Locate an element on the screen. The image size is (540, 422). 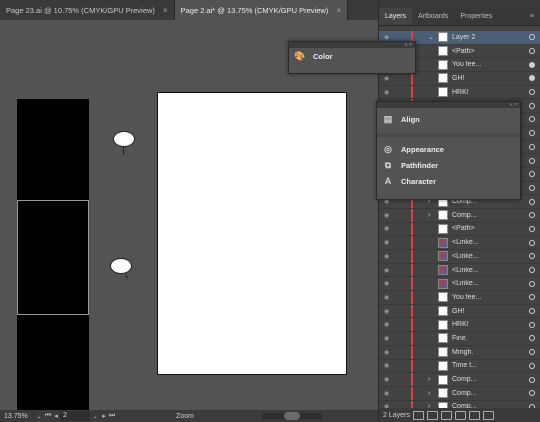
status-slider is located at coordinates (291, 416).